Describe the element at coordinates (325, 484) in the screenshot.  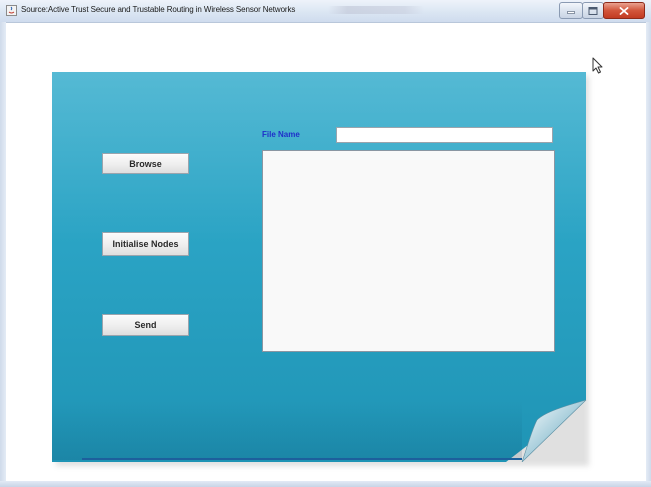
I see `window-frame-bottom` at that location.